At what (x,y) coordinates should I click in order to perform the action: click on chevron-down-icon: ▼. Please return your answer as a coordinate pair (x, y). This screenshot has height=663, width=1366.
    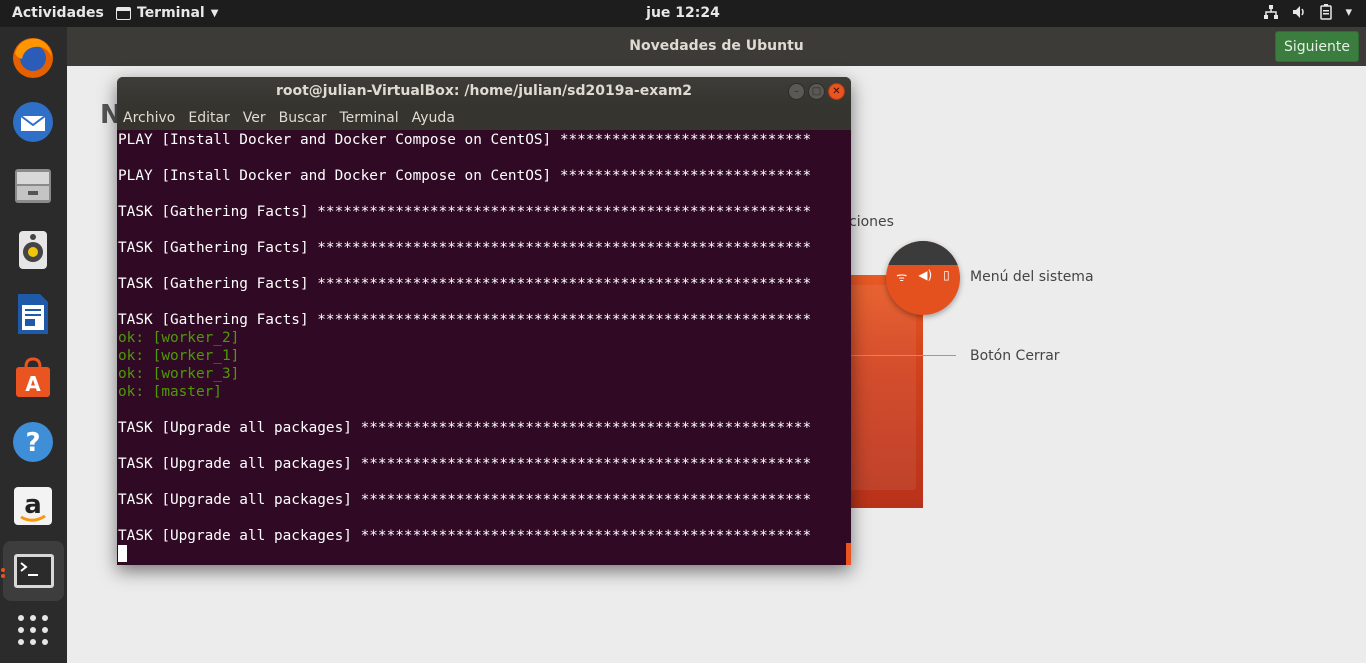
    Looking at the image, I should click on (214, 13).